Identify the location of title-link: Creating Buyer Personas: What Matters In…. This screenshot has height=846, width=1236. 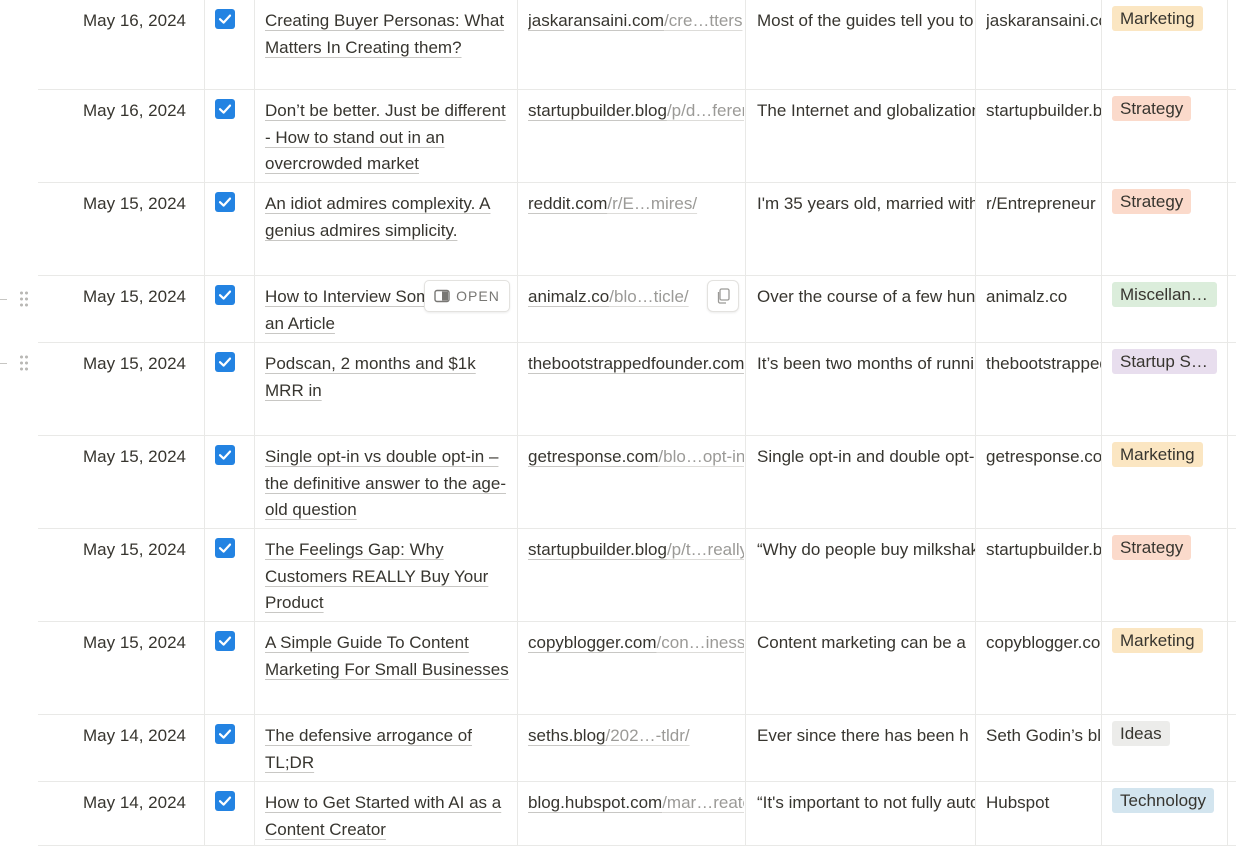
(384, 34).